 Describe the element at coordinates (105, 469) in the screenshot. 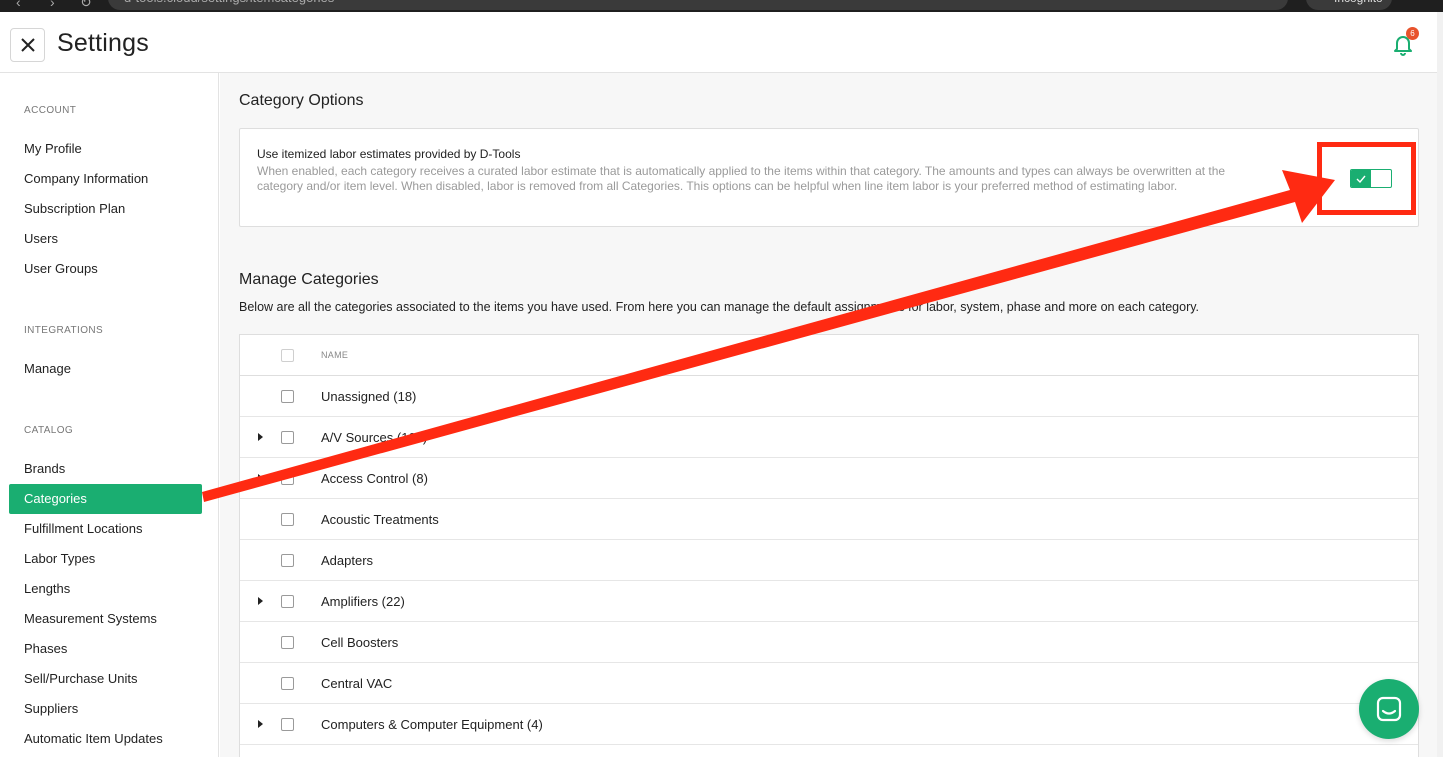

I see `sidebar-item-brands: Brands` at that location.